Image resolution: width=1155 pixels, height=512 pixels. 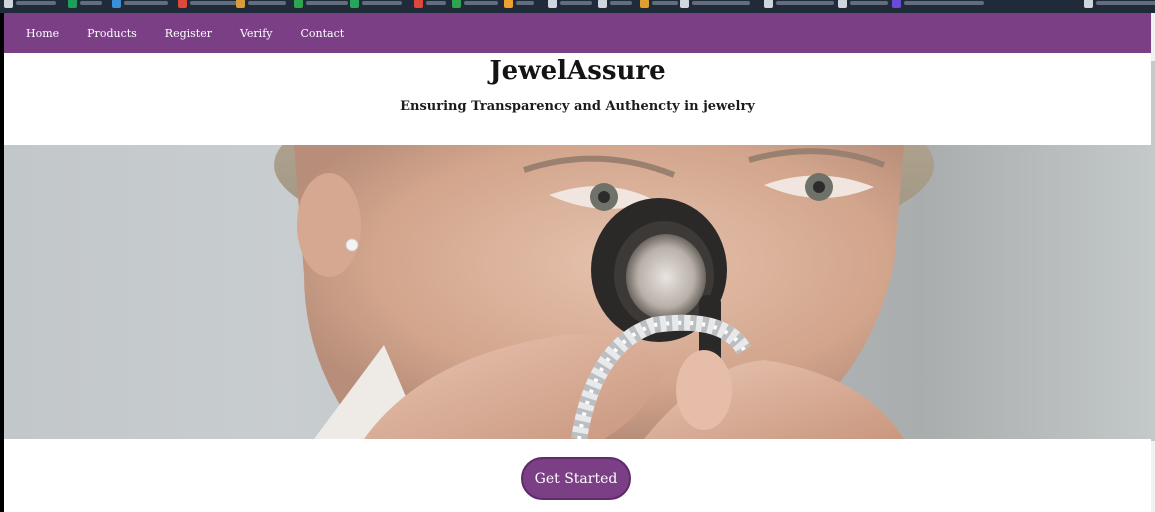 I want to click on nav-home-link: Home, so click(x=42, y=33).